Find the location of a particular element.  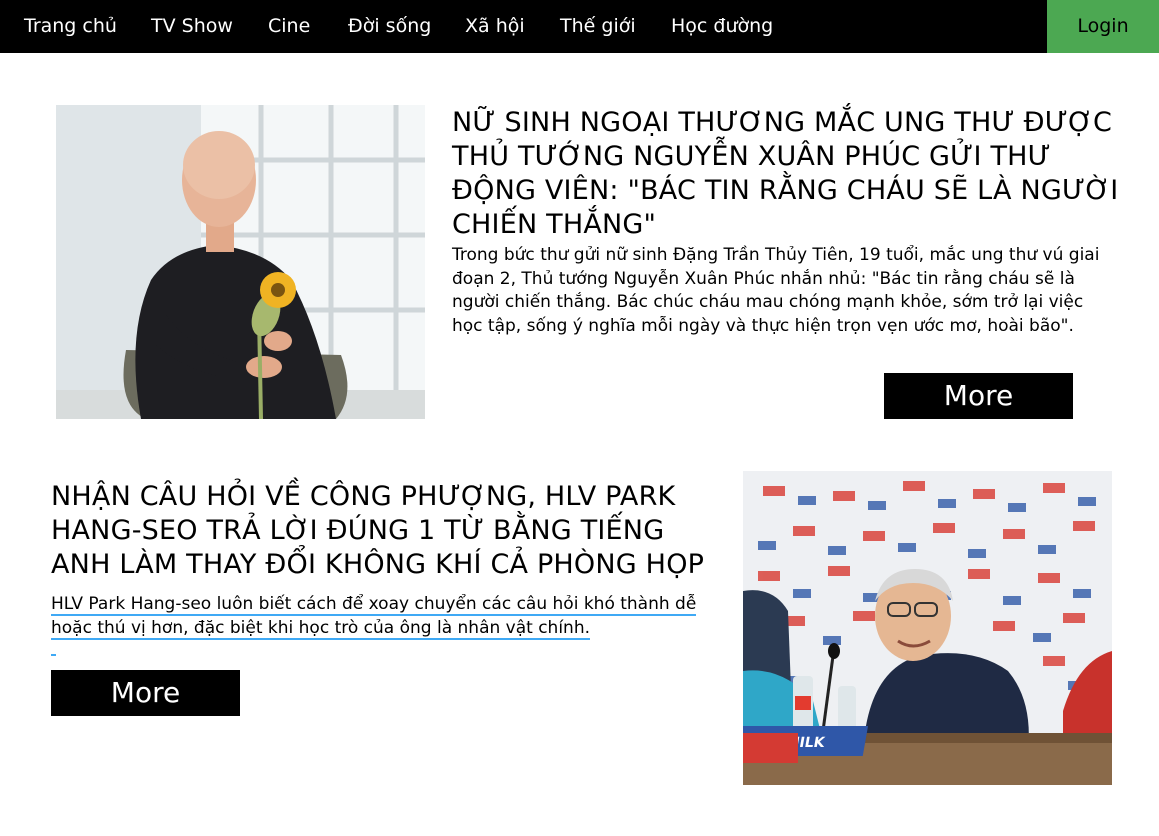

nav-item-trang-chu: Trang chủ is located at coordinates (70, 26).